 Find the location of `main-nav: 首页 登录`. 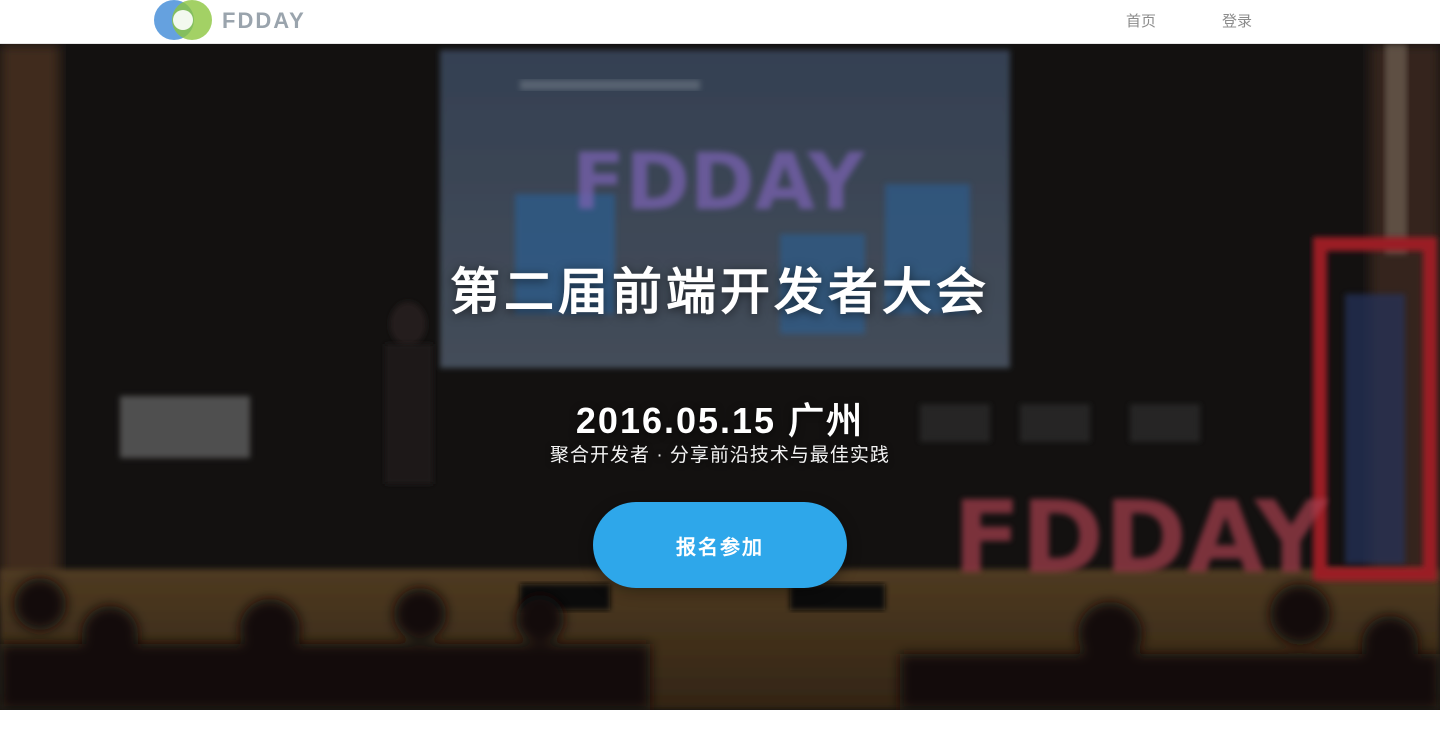

main-nav: 首页 登录 is located at coordinates (1189, 20).